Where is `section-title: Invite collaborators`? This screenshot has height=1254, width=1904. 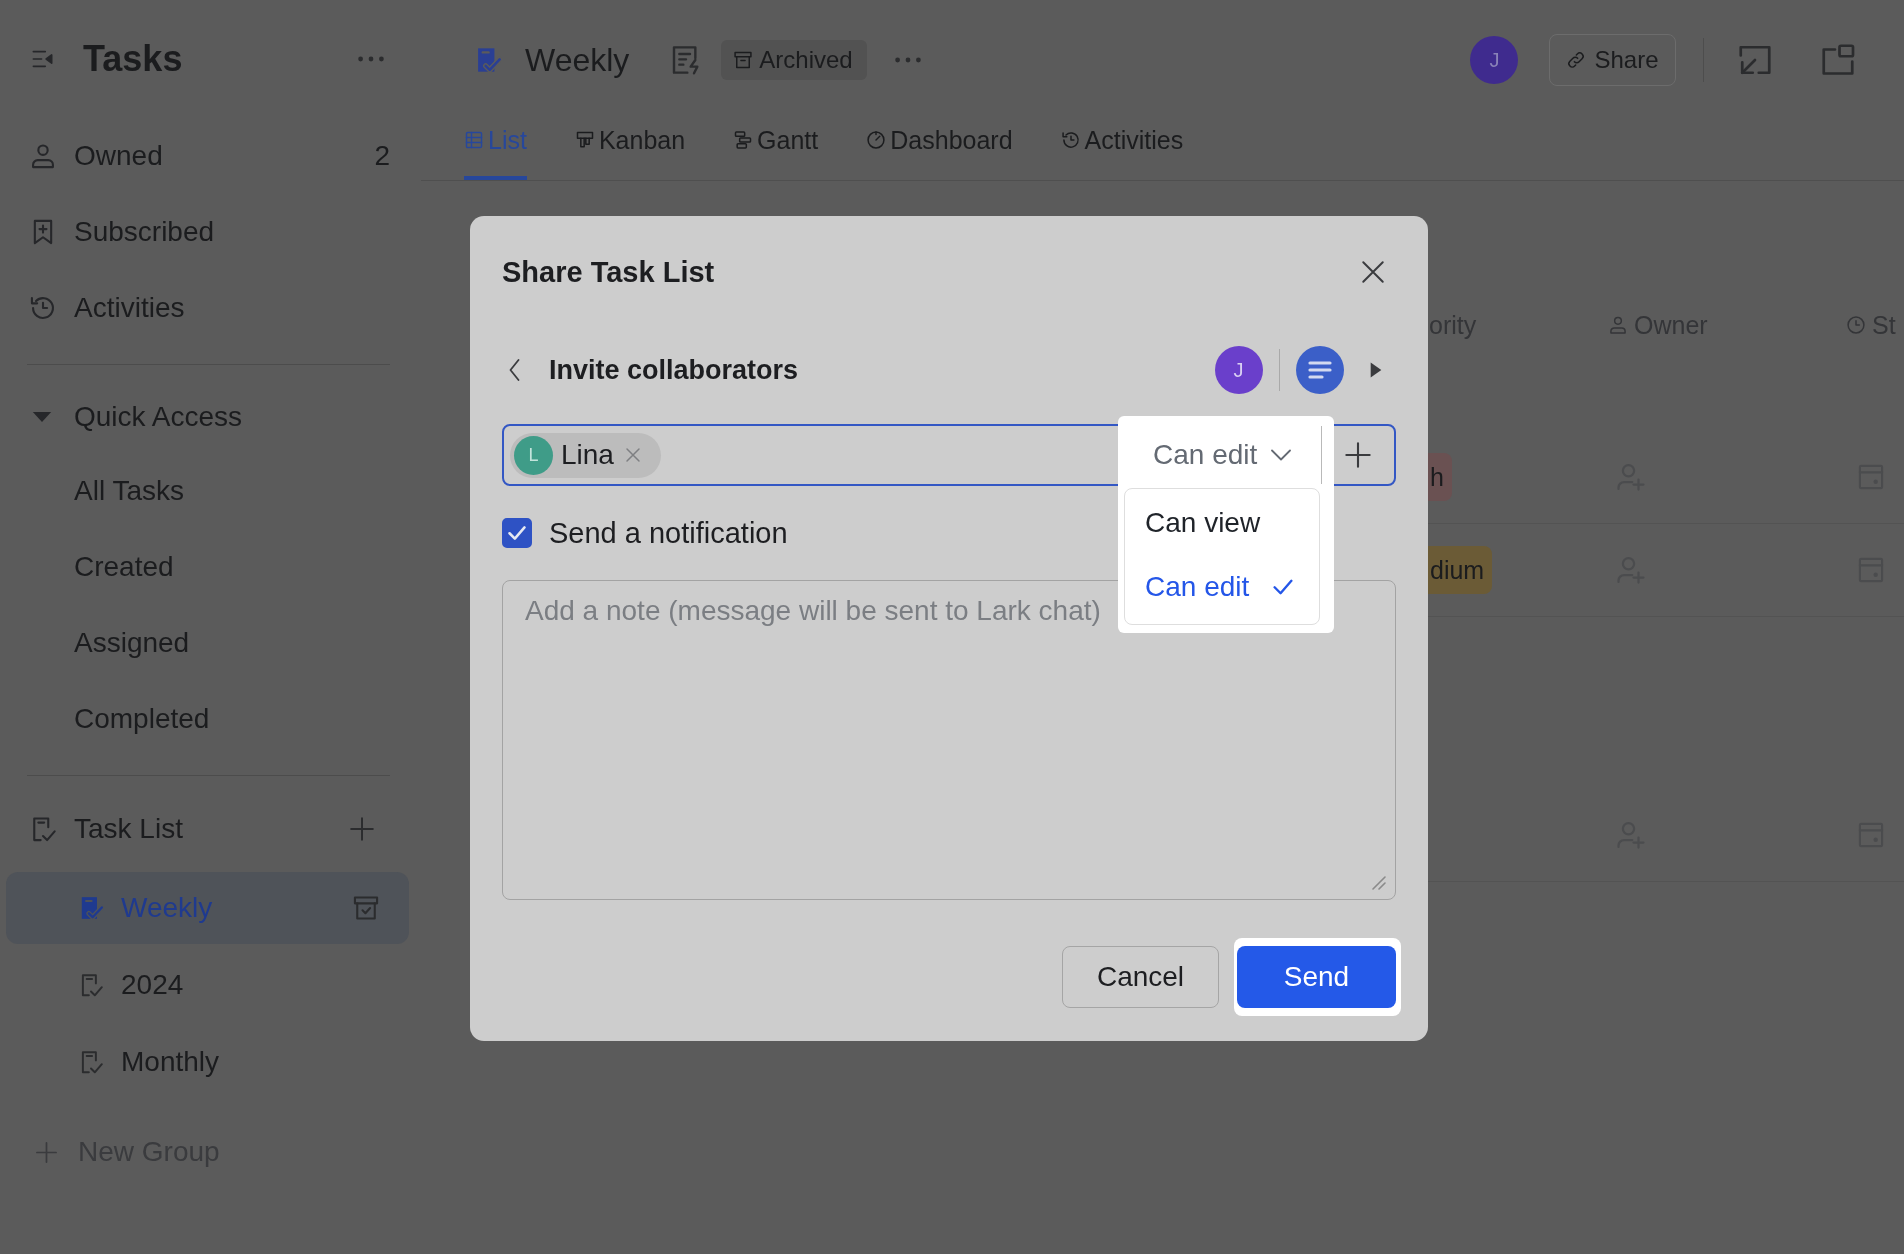 section-title: Invite collaborators is located at coordinates (674, 370).